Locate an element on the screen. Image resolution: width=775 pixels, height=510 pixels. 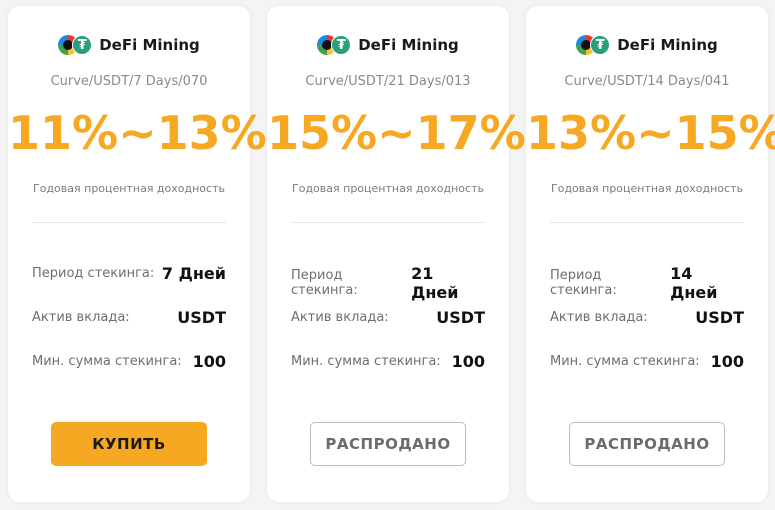
staking-period-row: Период стекинга: 14 Дней is located at coordinates (647, 283).